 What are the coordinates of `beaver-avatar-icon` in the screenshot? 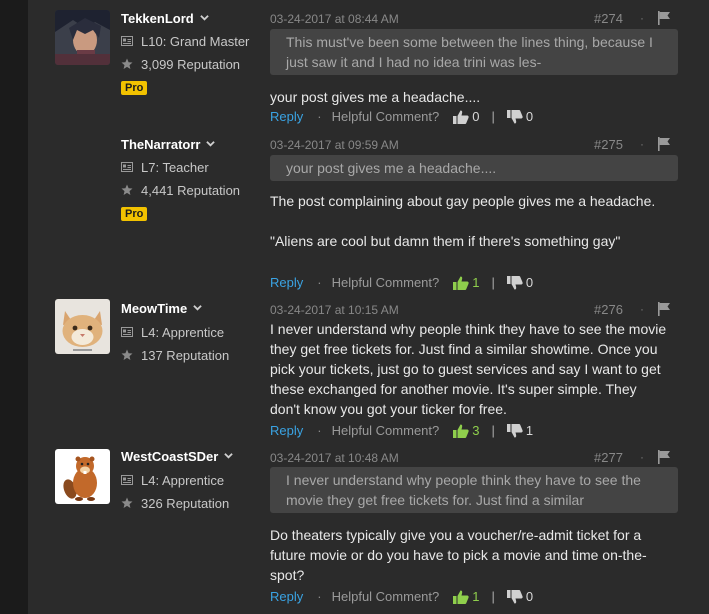 It's located at (82, 476).